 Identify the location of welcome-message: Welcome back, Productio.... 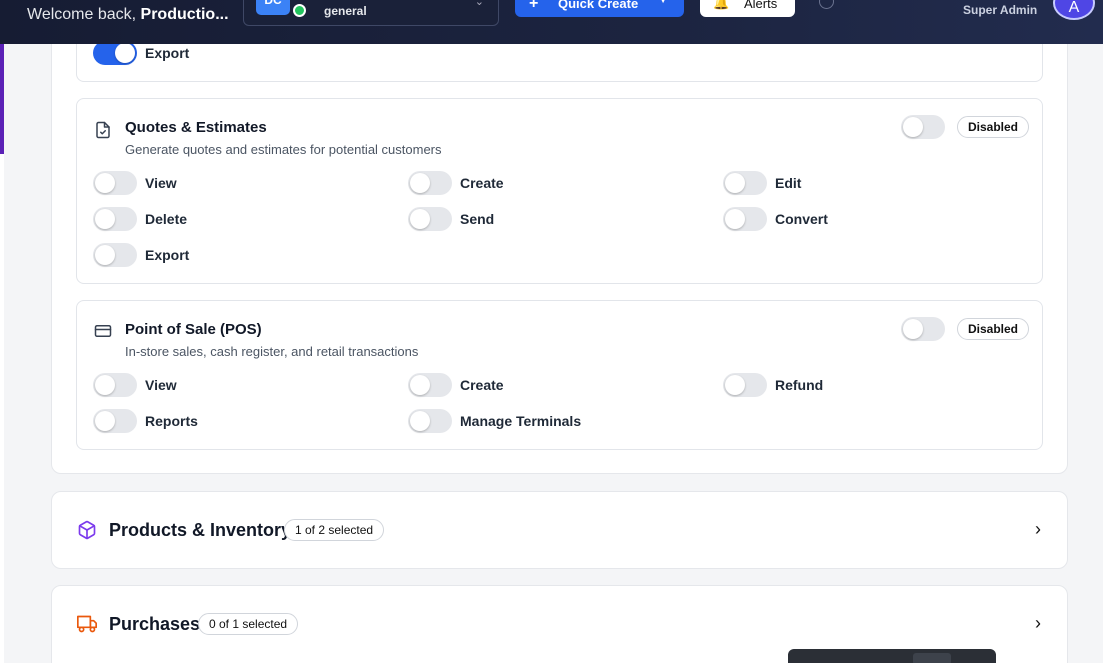
(128, 15).